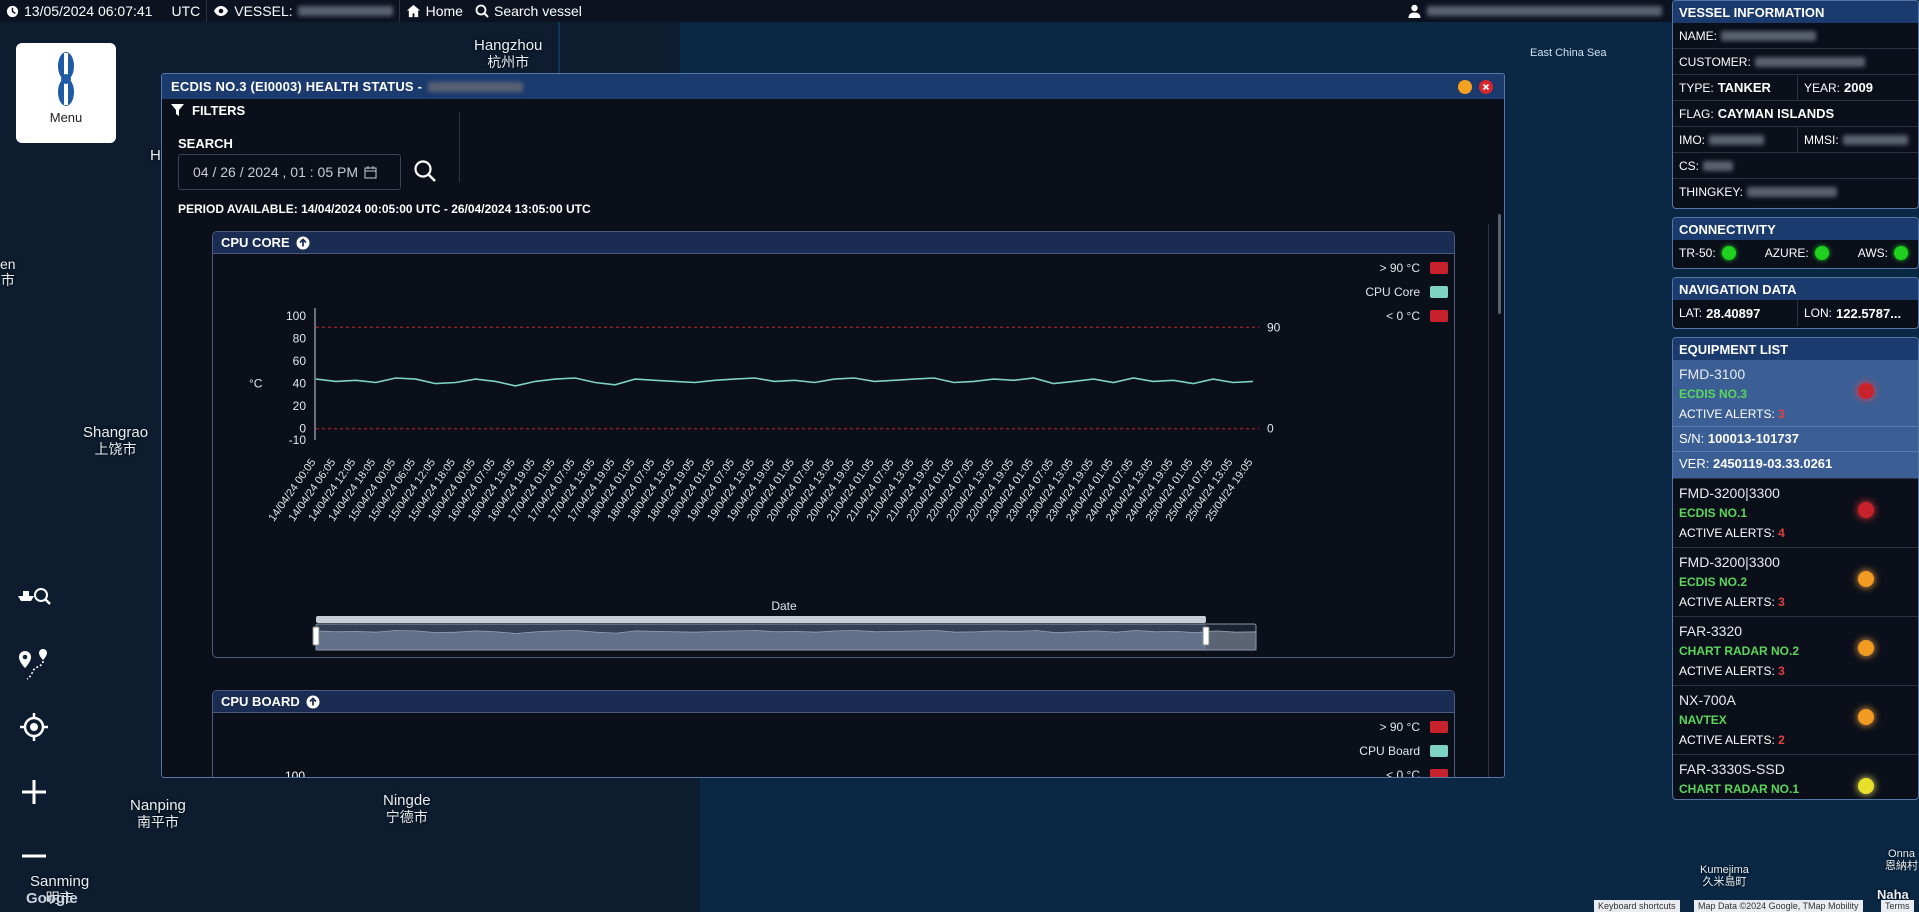  Describe the element at coordinates (833, 110) in the screenshot. I see `filters-toggle: FILTERS` at that location.